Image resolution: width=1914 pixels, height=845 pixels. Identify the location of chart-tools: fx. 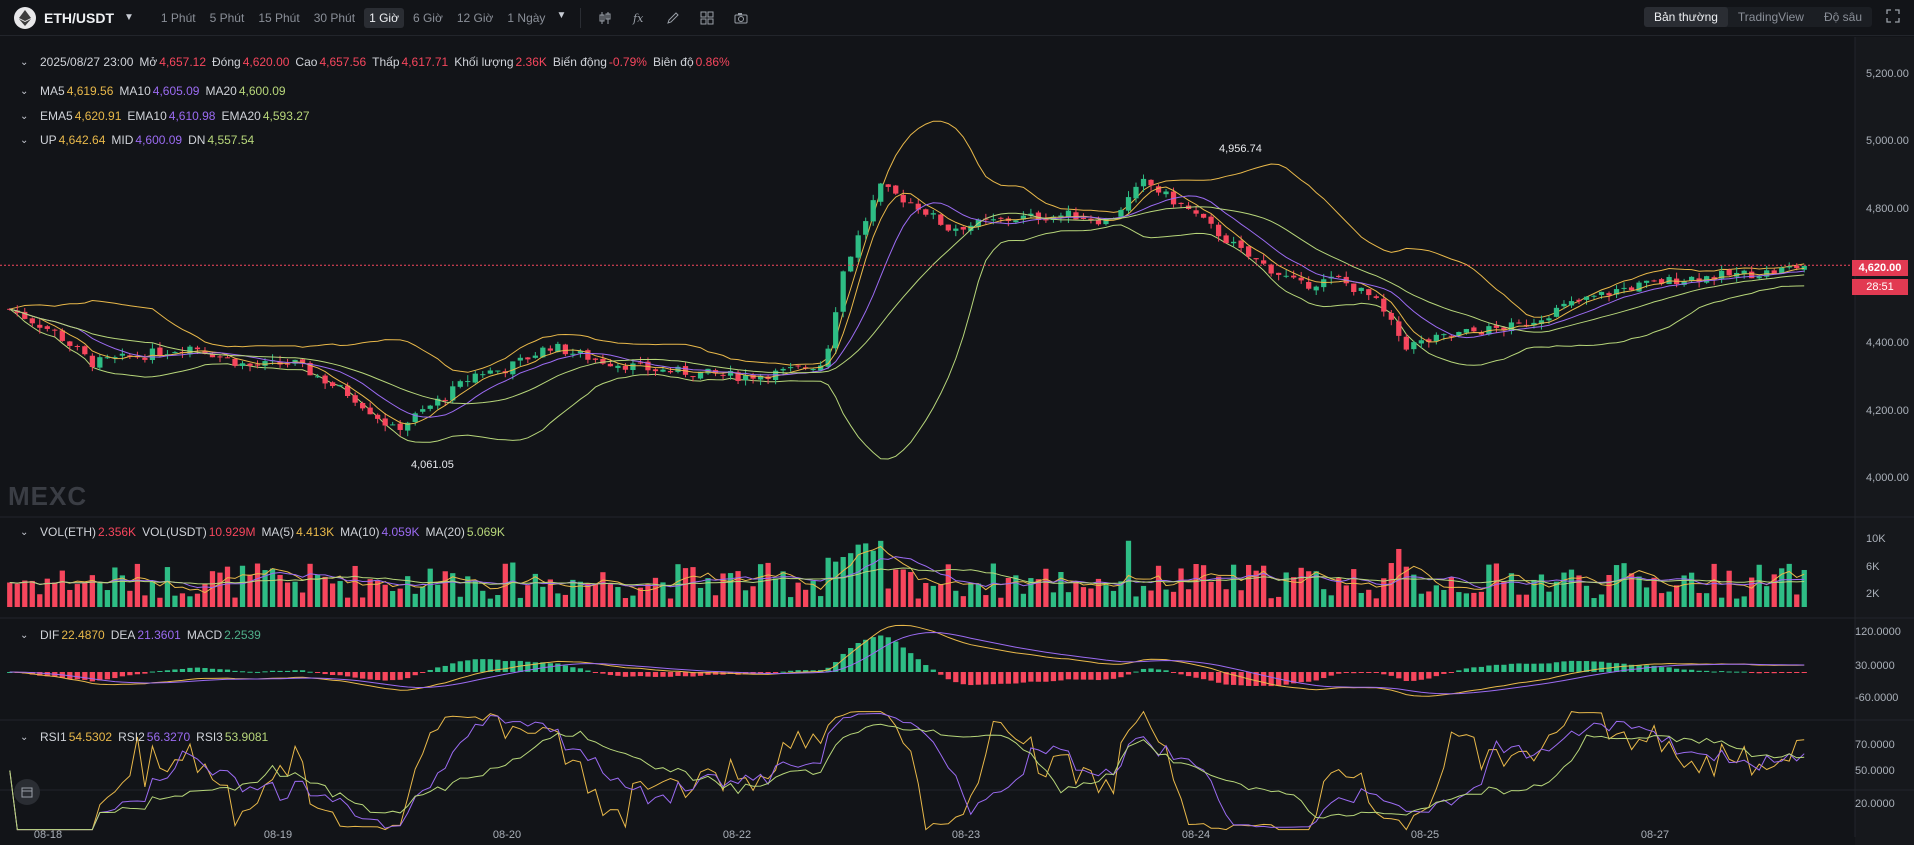
(672, 17).